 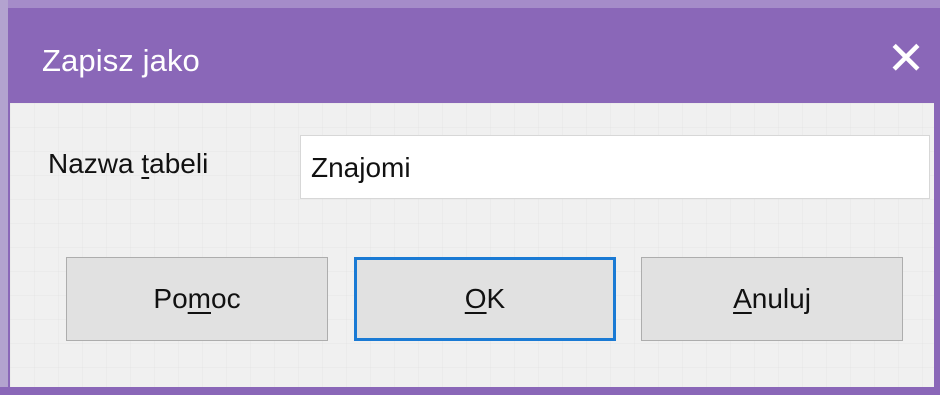 I want to click on close-icon: ✕, so click(x=906, y=58).